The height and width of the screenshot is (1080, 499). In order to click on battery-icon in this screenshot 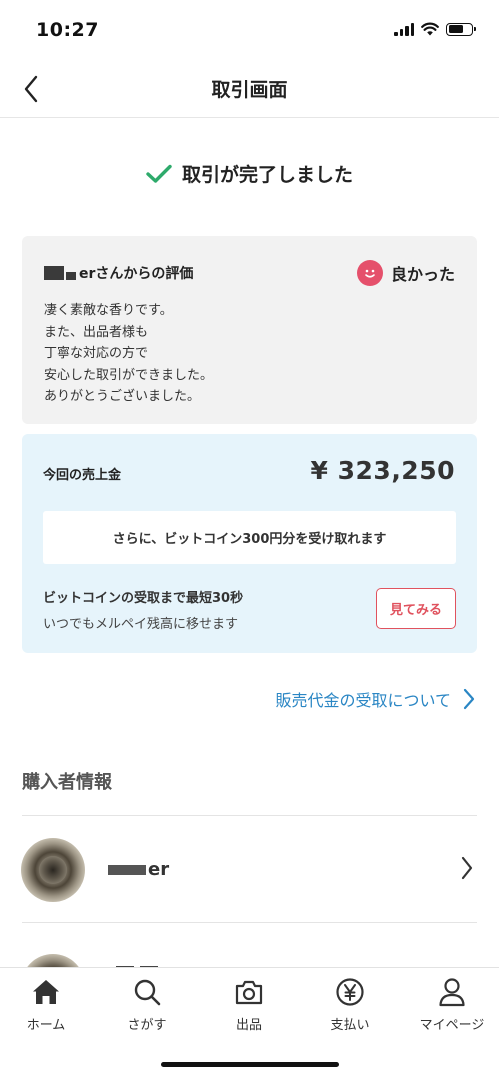, I will do `click(461, 29)`.